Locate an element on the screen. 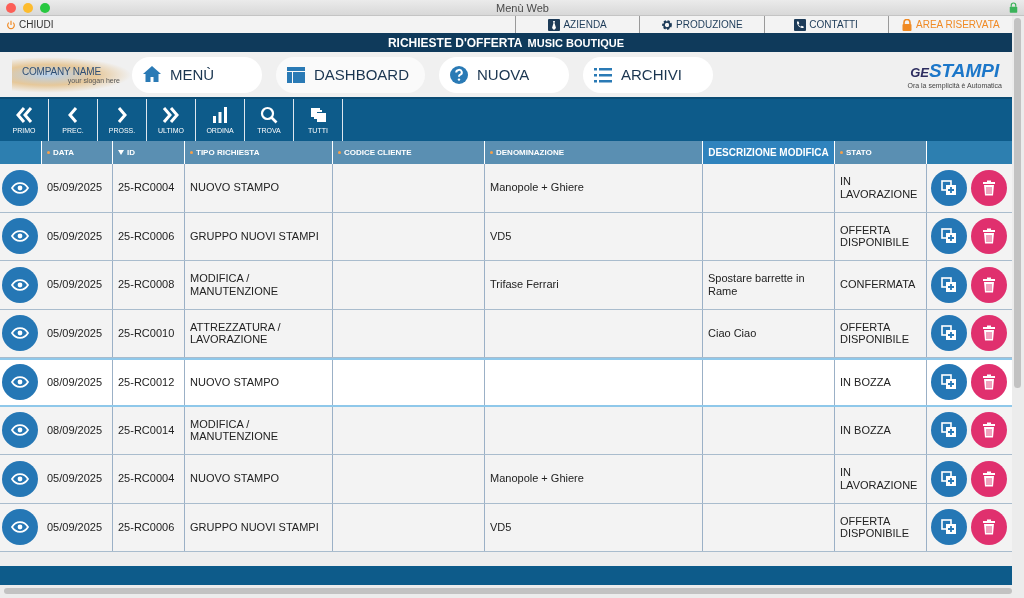 This screenshot has height=598, width=1024. table-cell: IN LAVORAZIONE is located at coordinates (879, 188).